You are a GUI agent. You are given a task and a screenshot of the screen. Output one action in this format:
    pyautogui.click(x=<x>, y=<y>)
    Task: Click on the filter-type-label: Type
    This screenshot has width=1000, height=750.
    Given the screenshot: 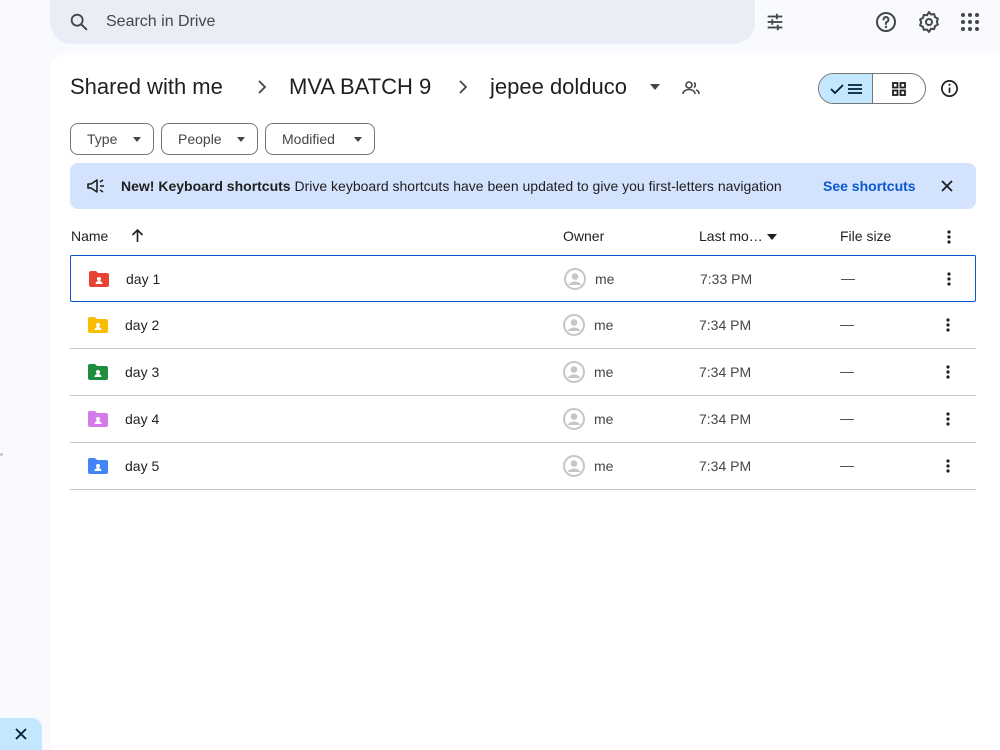 What is the action you would take?
    pyautogui.click(x=102, y=139)
    